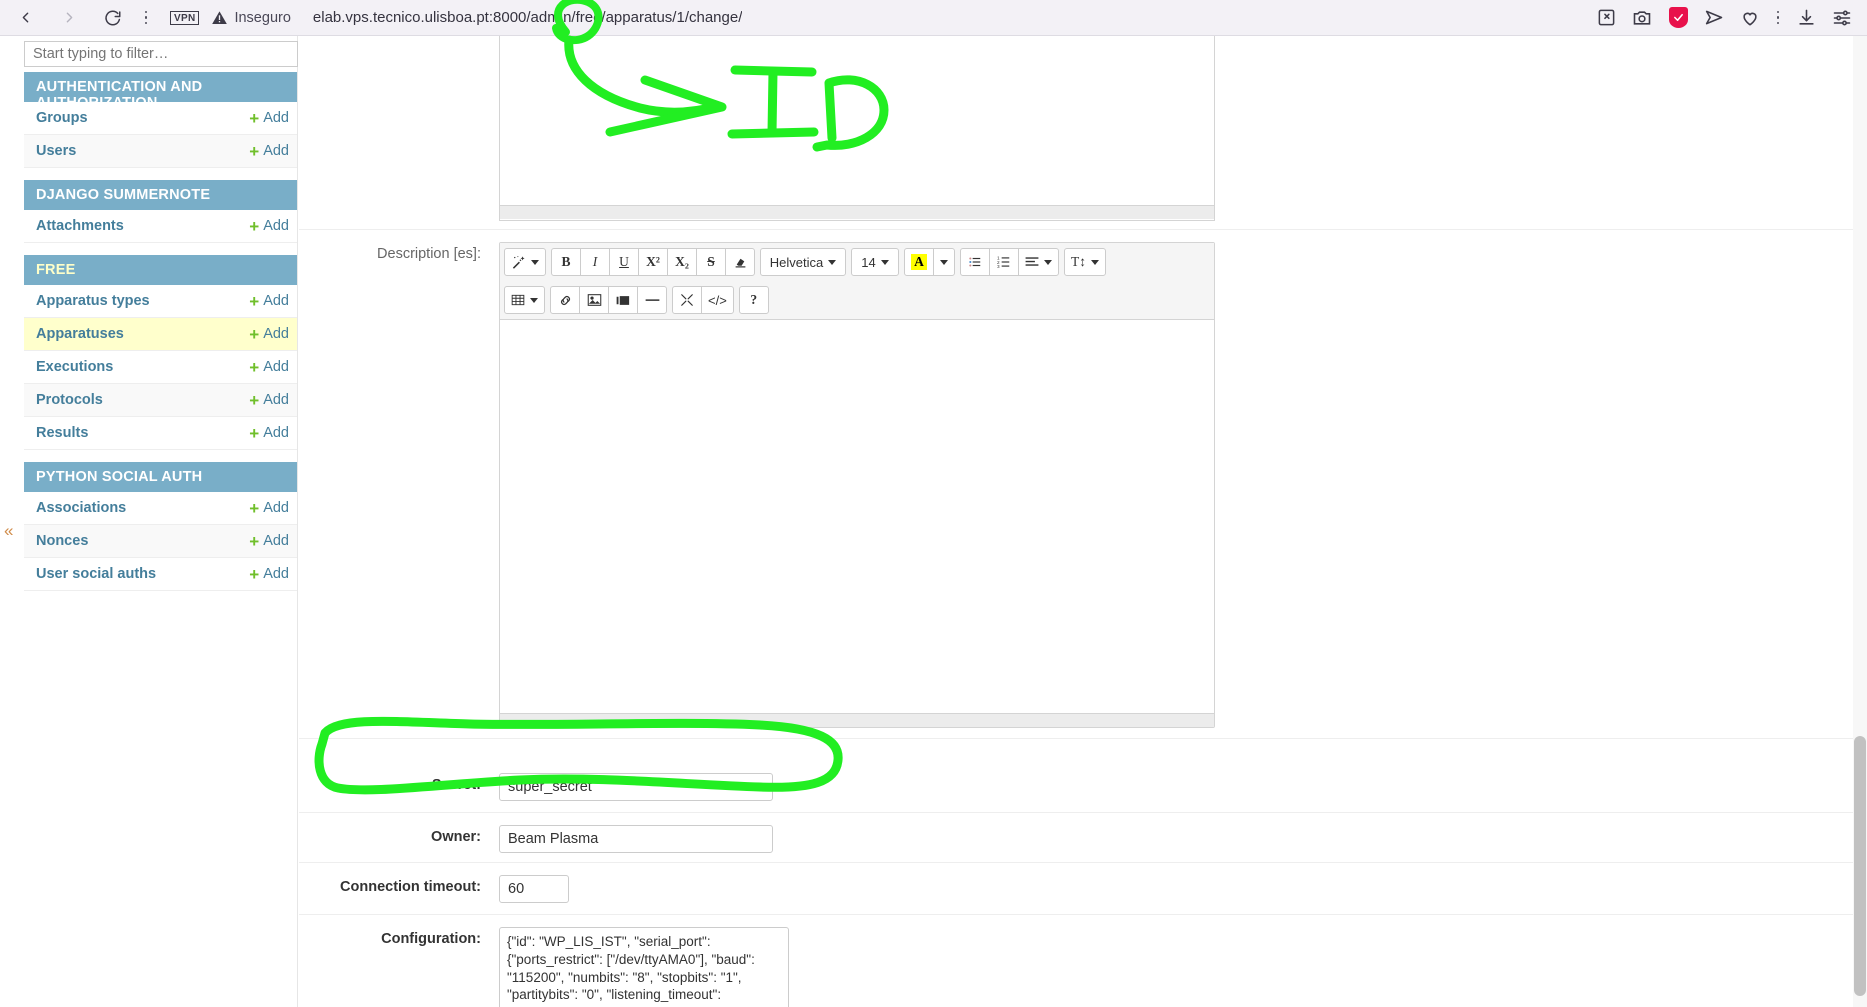  What do you see at coordinates (857, 120) in the screenshot?
I see `description-en-editable` at bounding box center [857, 120].